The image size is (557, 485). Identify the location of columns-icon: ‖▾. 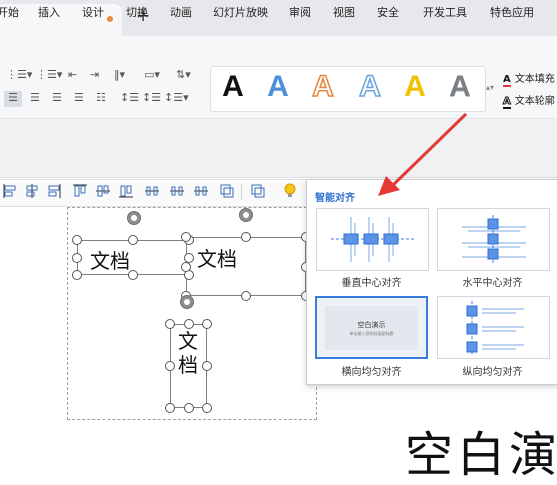
(119, 74).